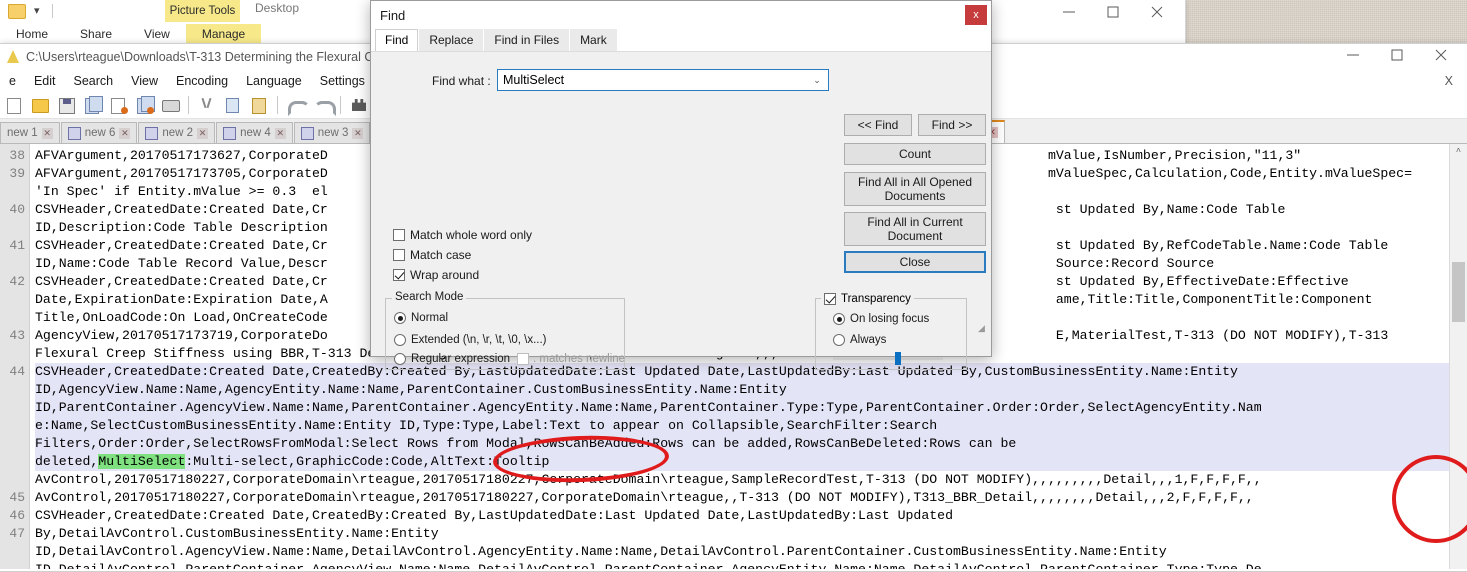 The height and width of the screenshot is (572, 1467). I want to click on search-mode-extended-radio: Extended (\n, \r, \t, \0, \x...), so click(470, 340).